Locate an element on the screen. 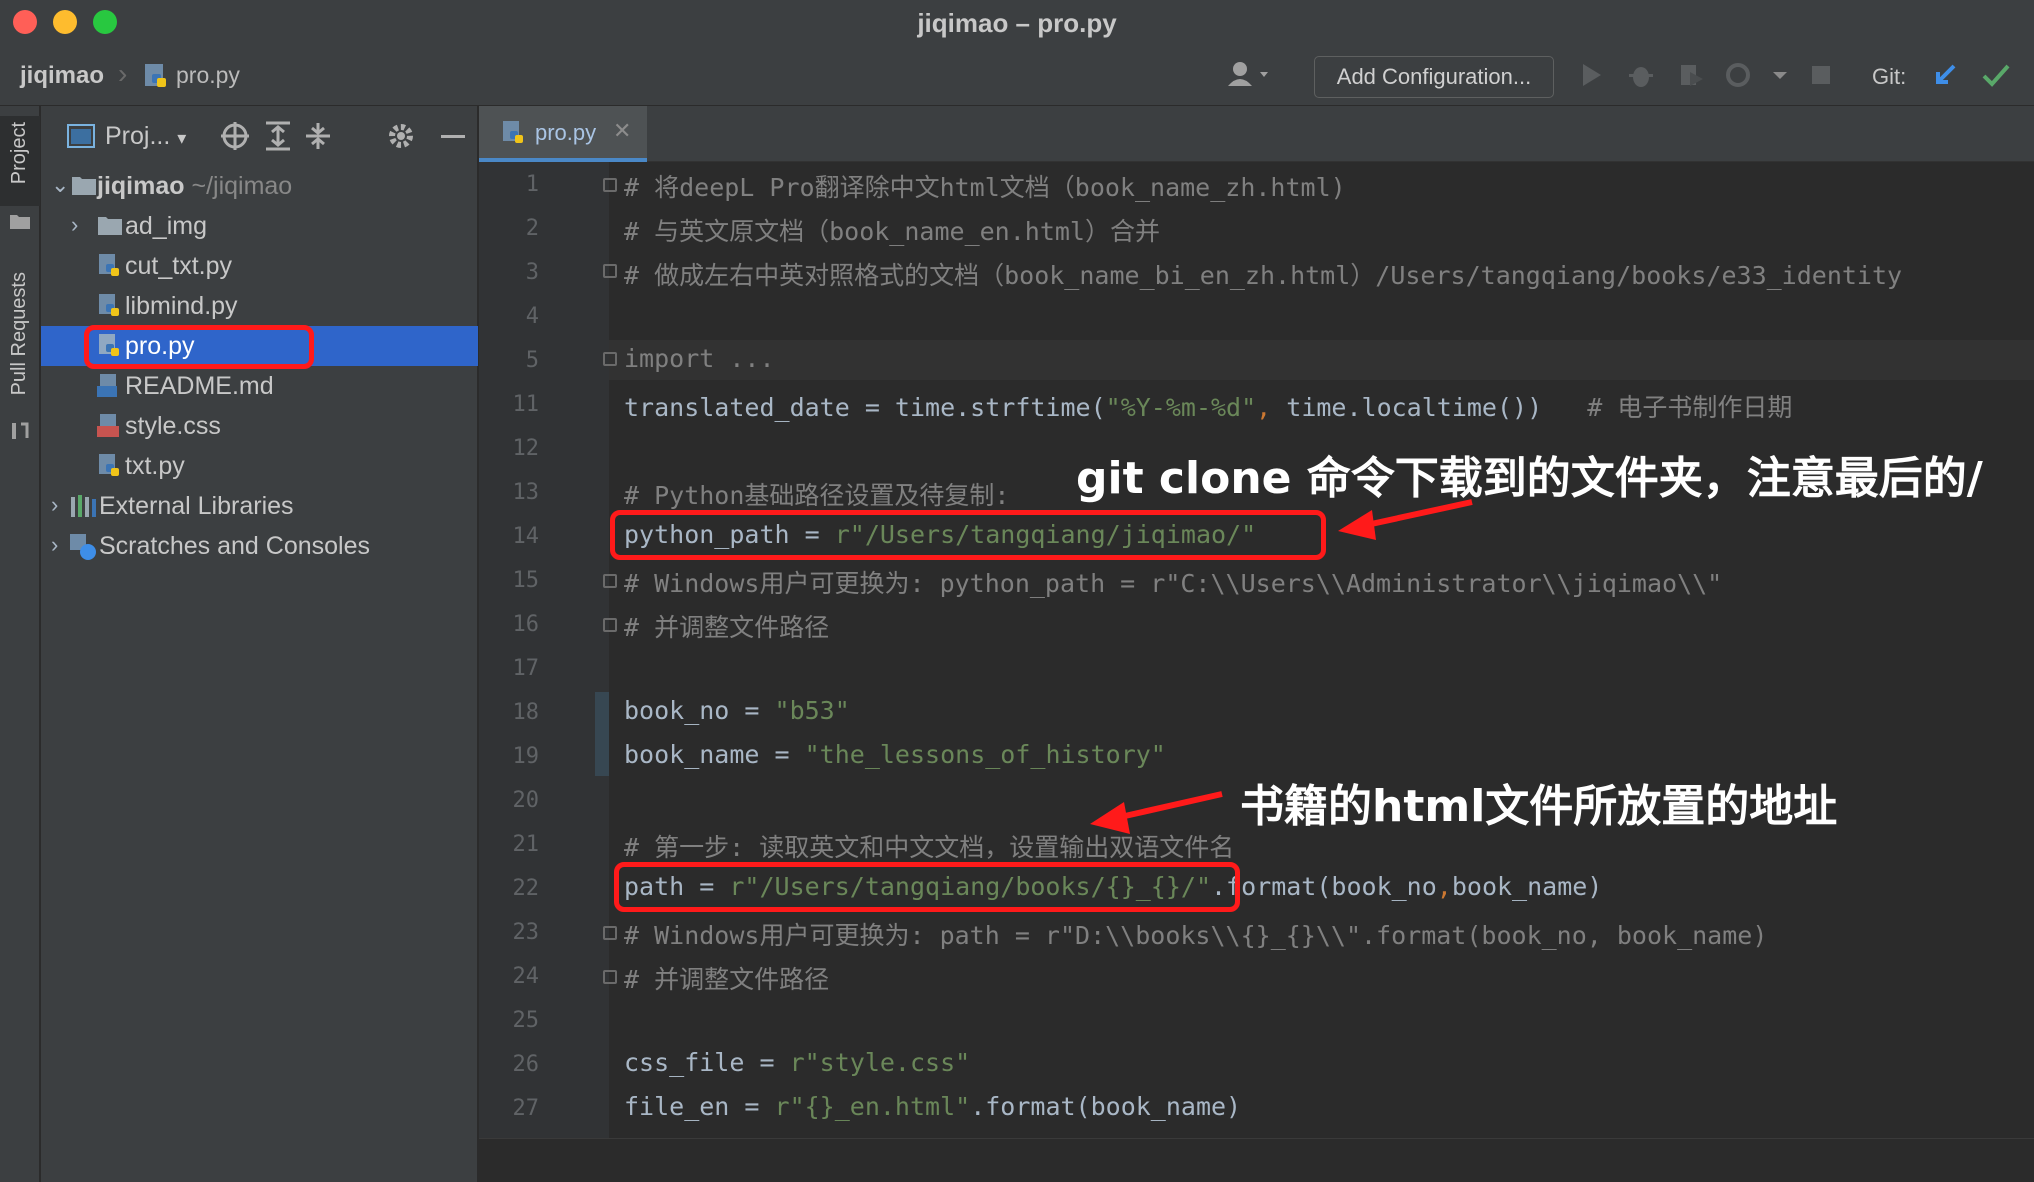 The height and width of the screenshot is (1182, 2034). arrow-to-python-path is located at coordinates (1405, 519).